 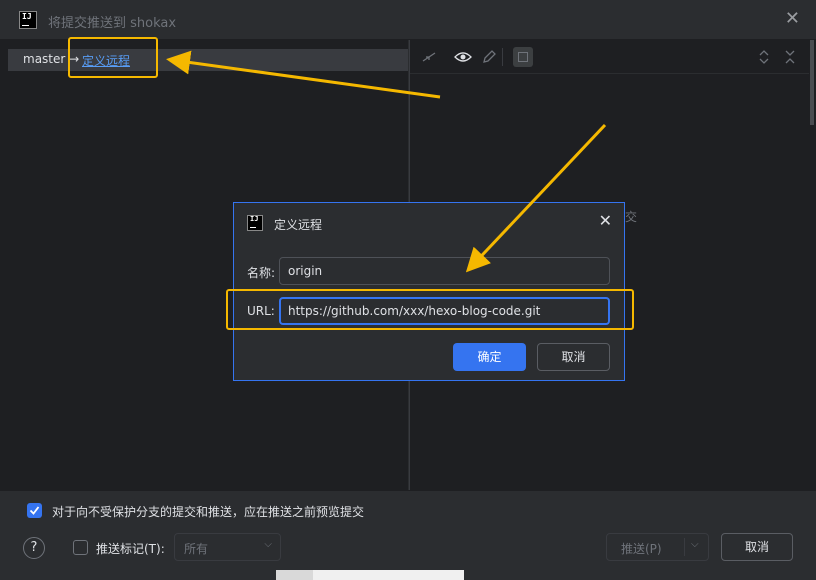 What do you see at coordinates (34, 548) in the screenshot?
I see `help-icon: ?` at bounding box center [34, 548].